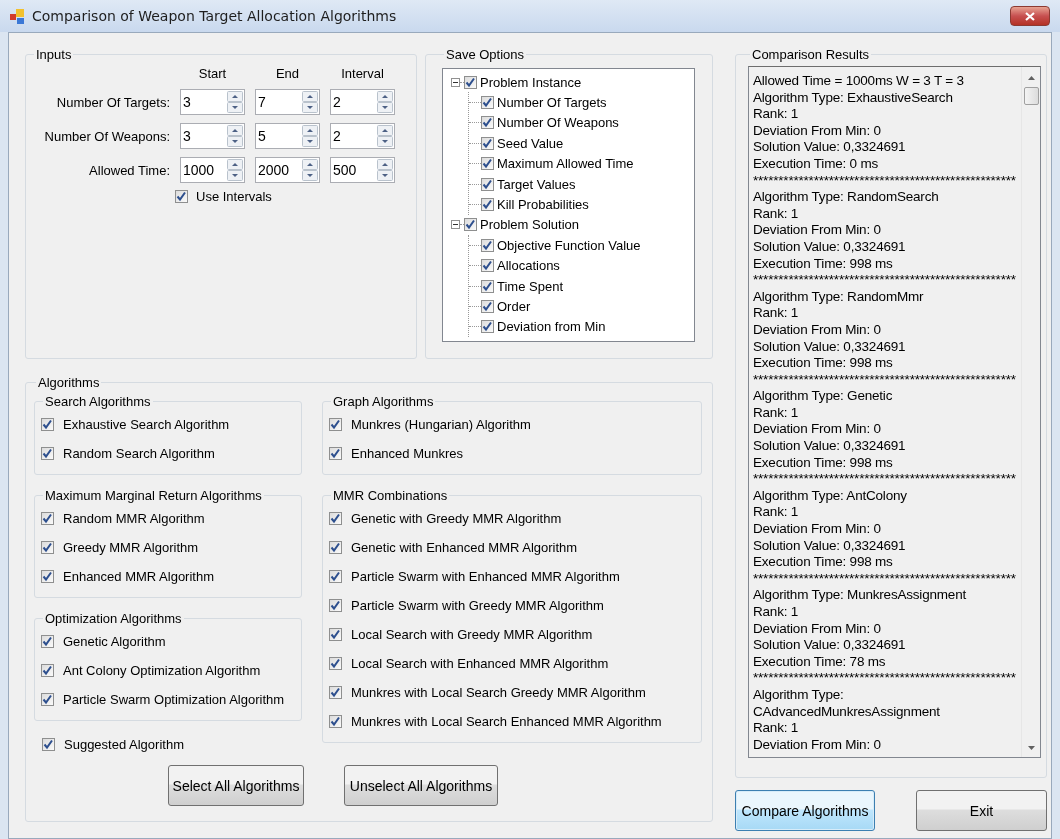 The width and height of the screenshot is (1060, 839). What do you see at coordinates (212, 170) in the screenshot?
I see `number-spinner: 1000` at bounding box center [212, 170].